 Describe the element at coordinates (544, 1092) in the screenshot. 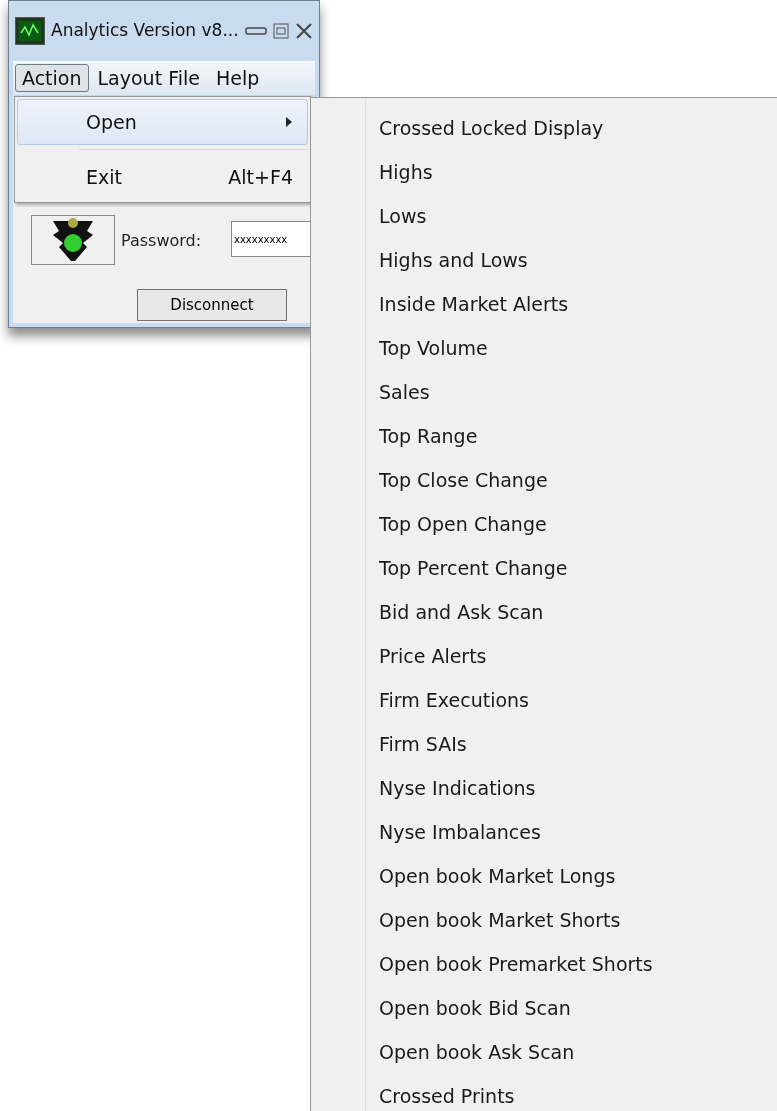

I see `submenu-item: Crossed Prints` at that location.